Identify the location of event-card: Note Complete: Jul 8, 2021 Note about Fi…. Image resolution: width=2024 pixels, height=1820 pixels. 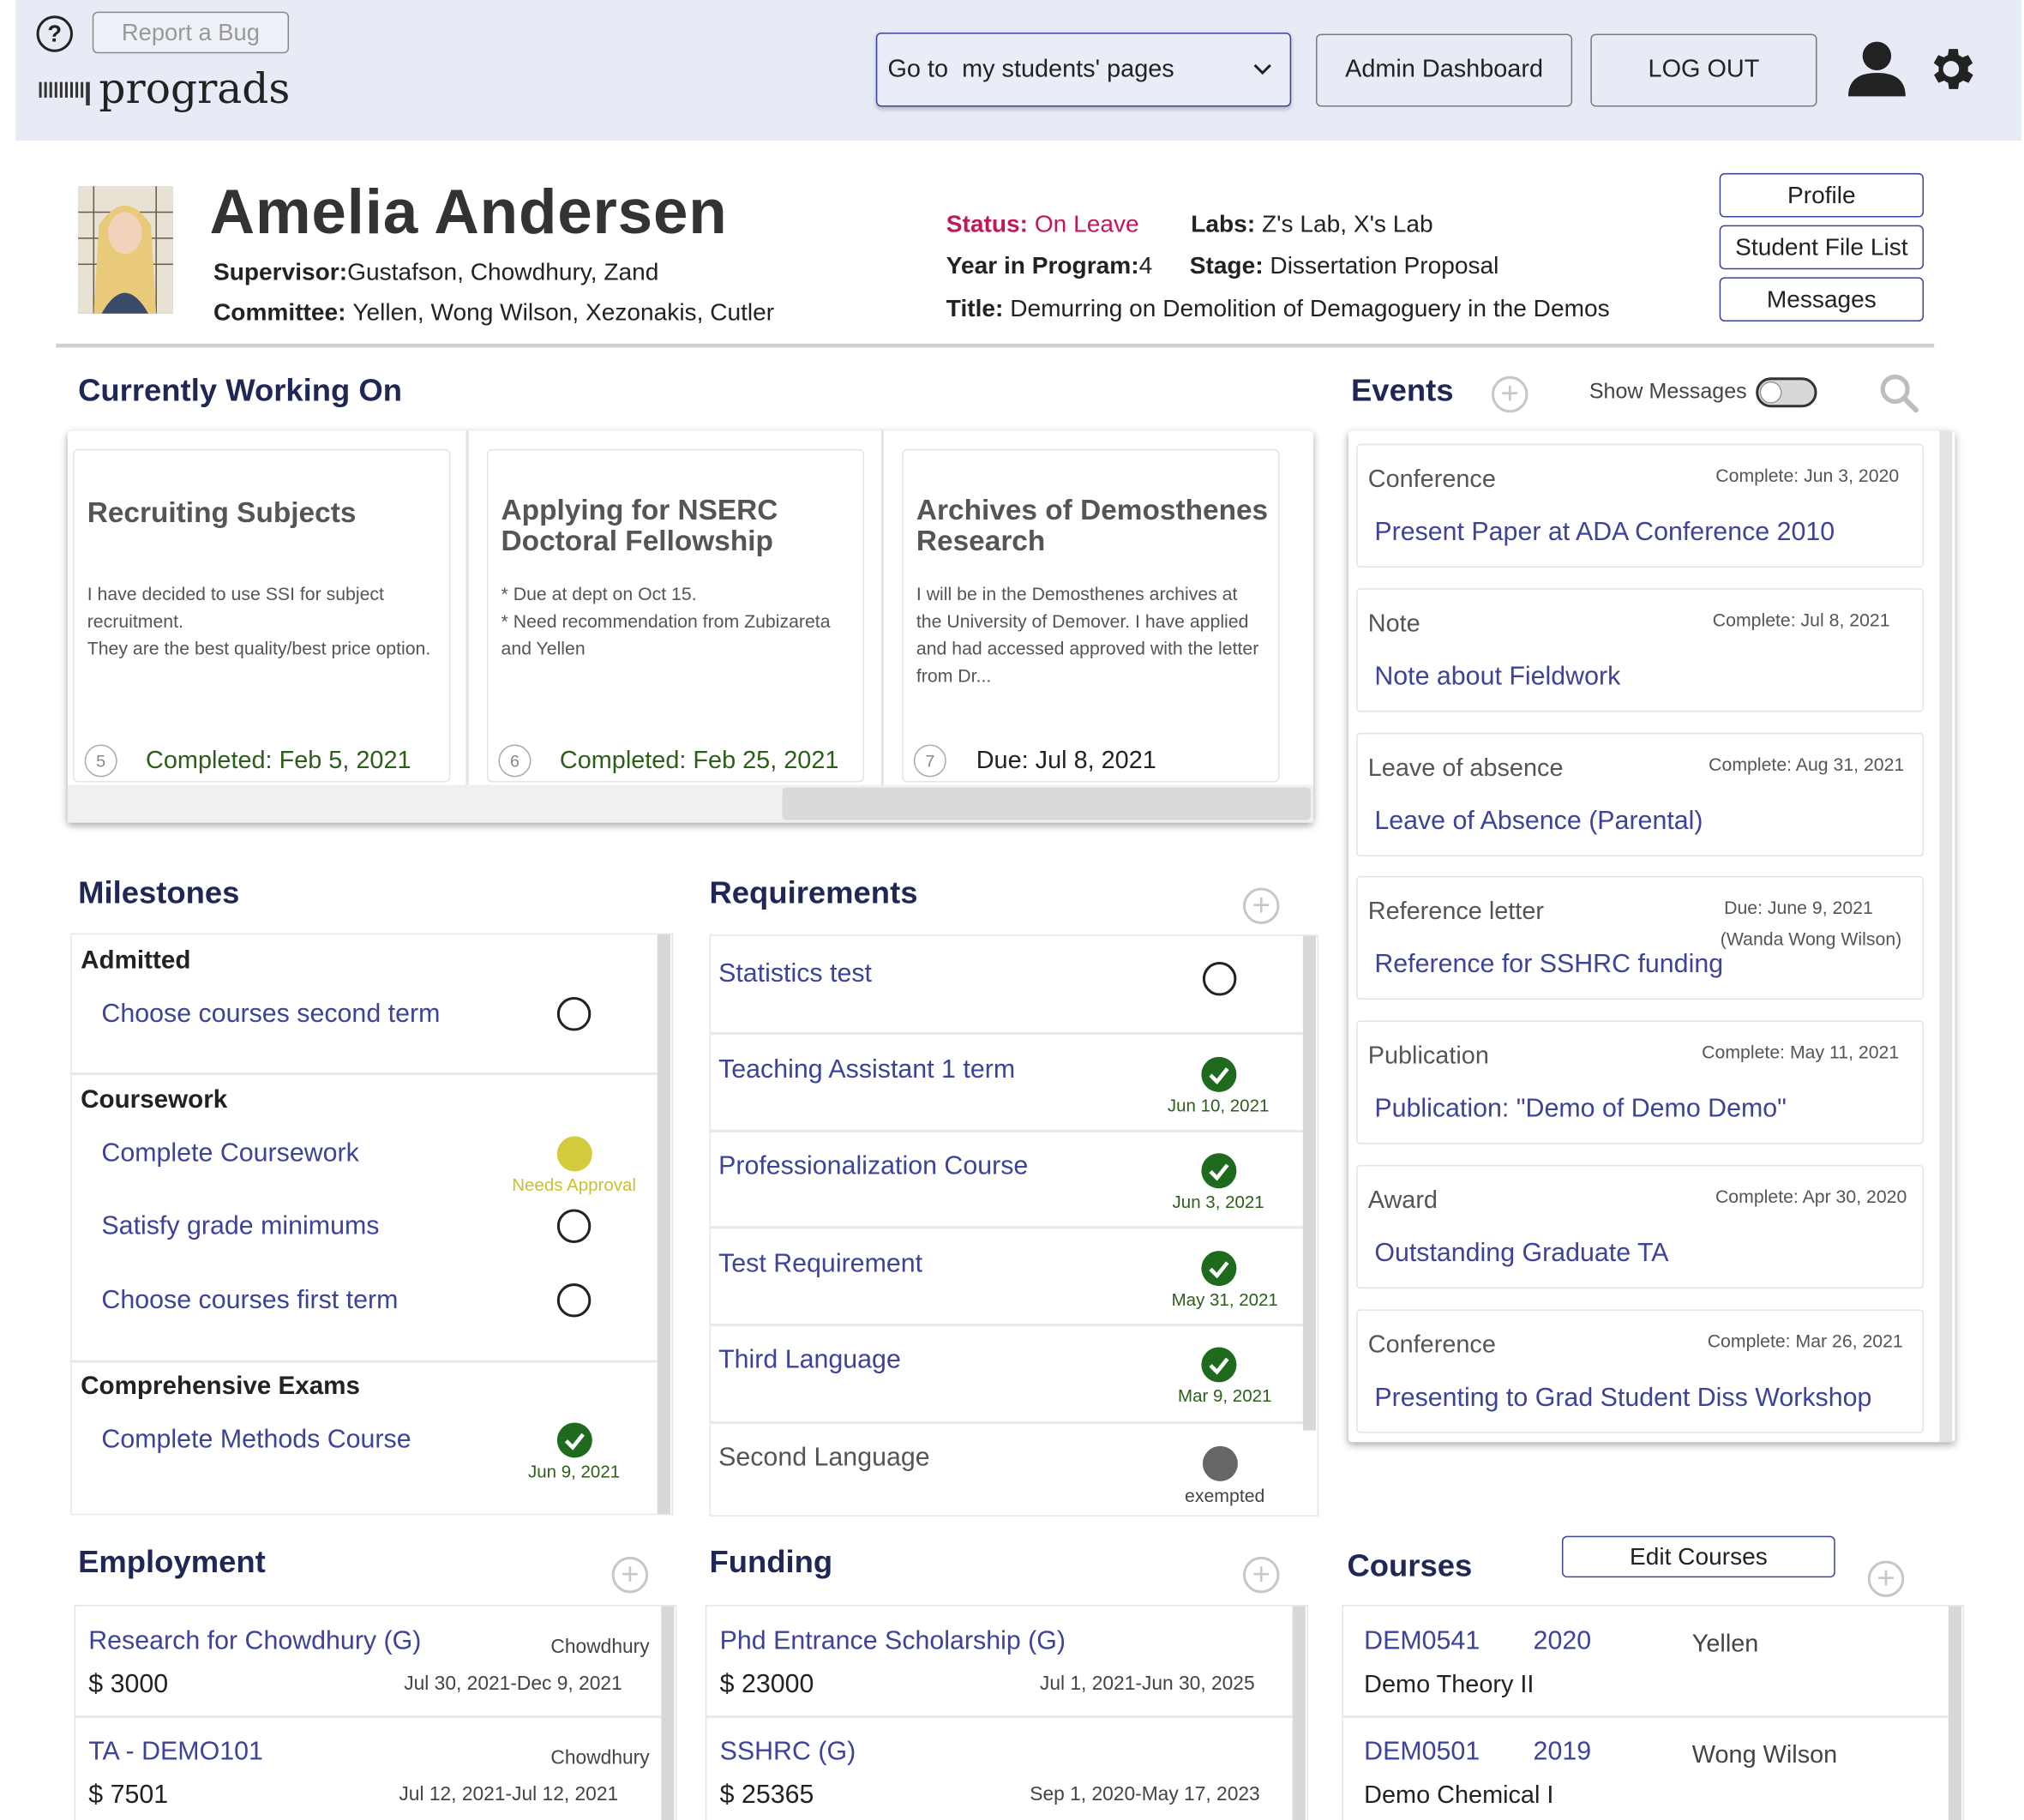
(1640, 650).